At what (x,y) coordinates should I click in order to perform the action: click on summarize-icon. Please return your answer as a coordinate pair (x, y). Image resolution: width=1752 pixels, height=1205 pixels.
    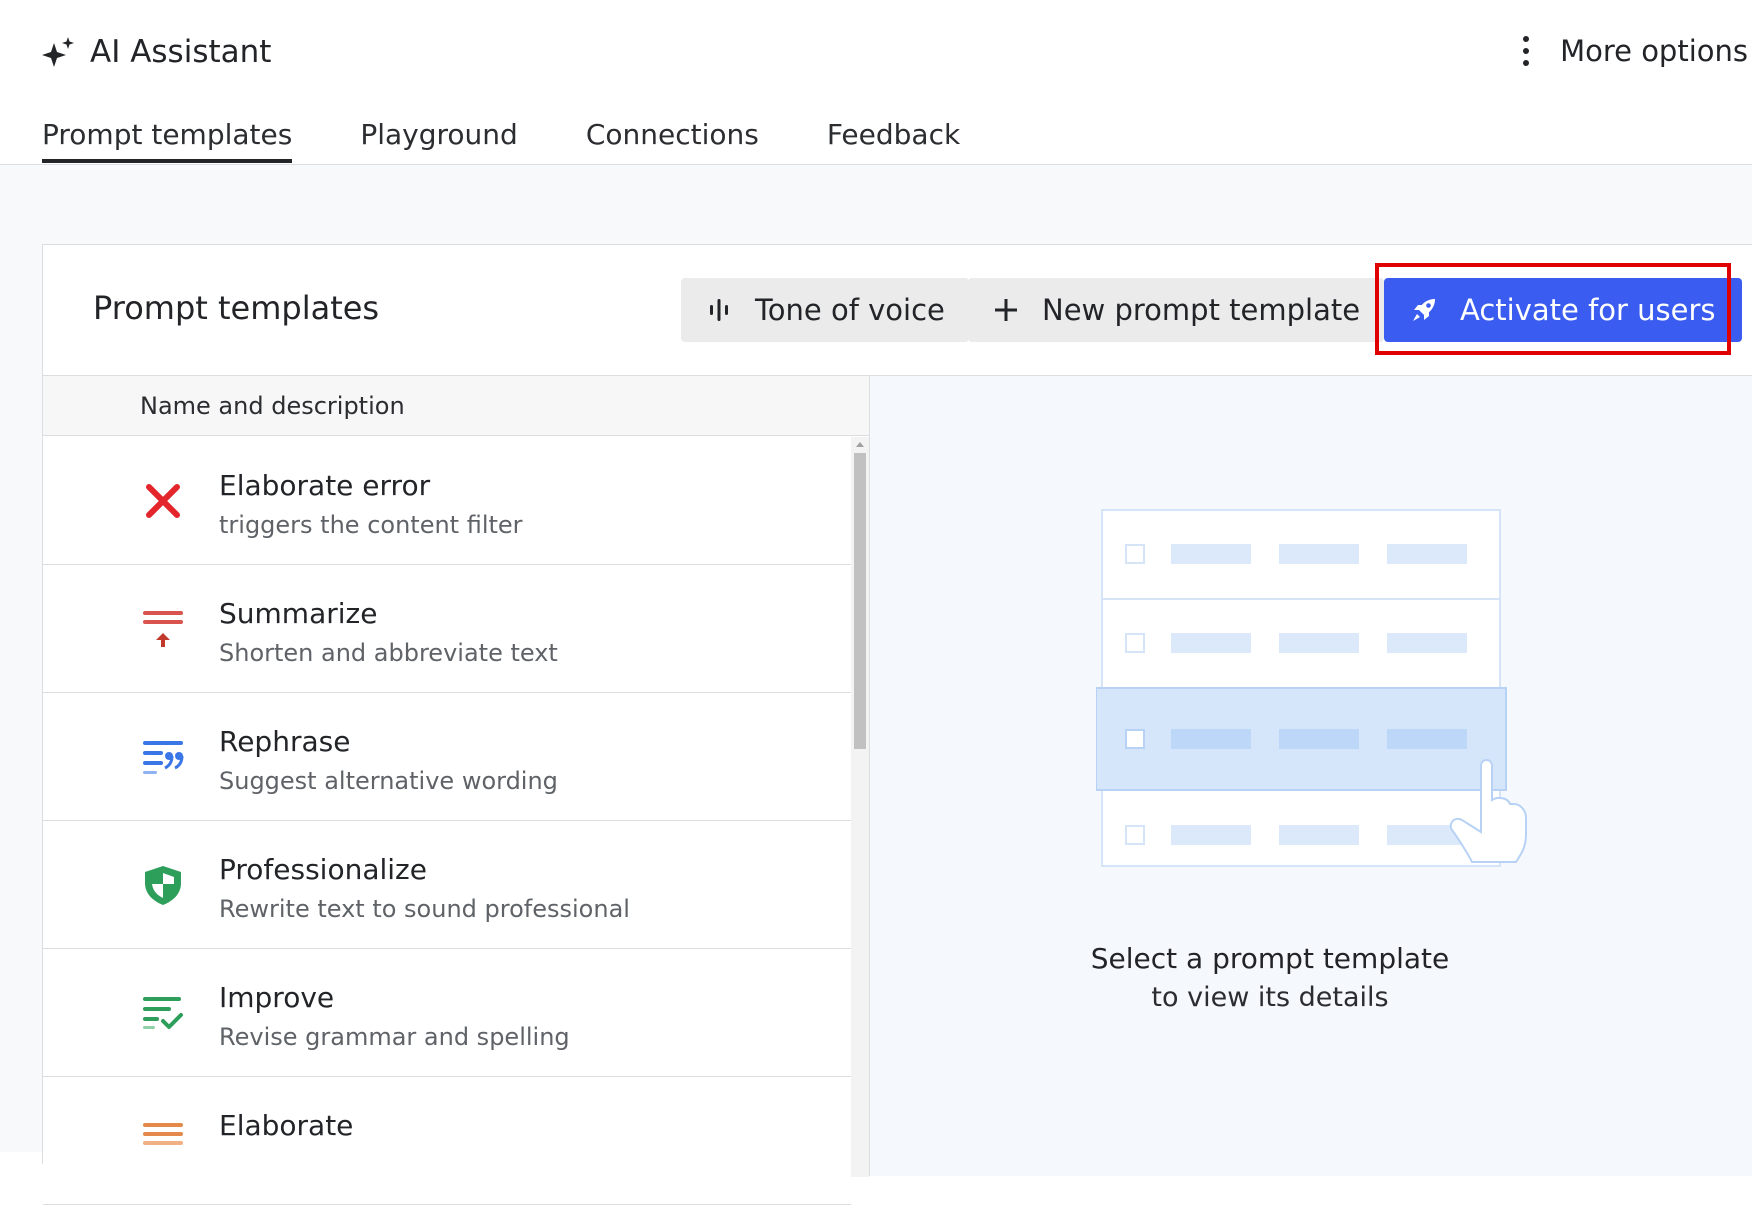
    Looking at the image, I should click on (163, 629).